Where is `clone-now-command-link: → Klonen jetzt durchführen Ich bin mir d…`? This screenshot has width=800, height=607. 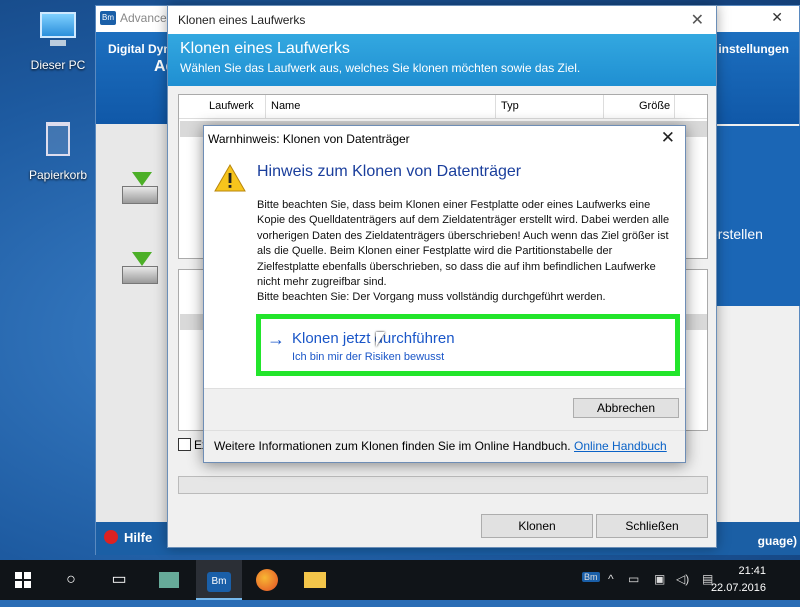 clone-now-command-link: → Klonen jetzt durchführen Ich bin mir d… is located at coordinates (468, 345).